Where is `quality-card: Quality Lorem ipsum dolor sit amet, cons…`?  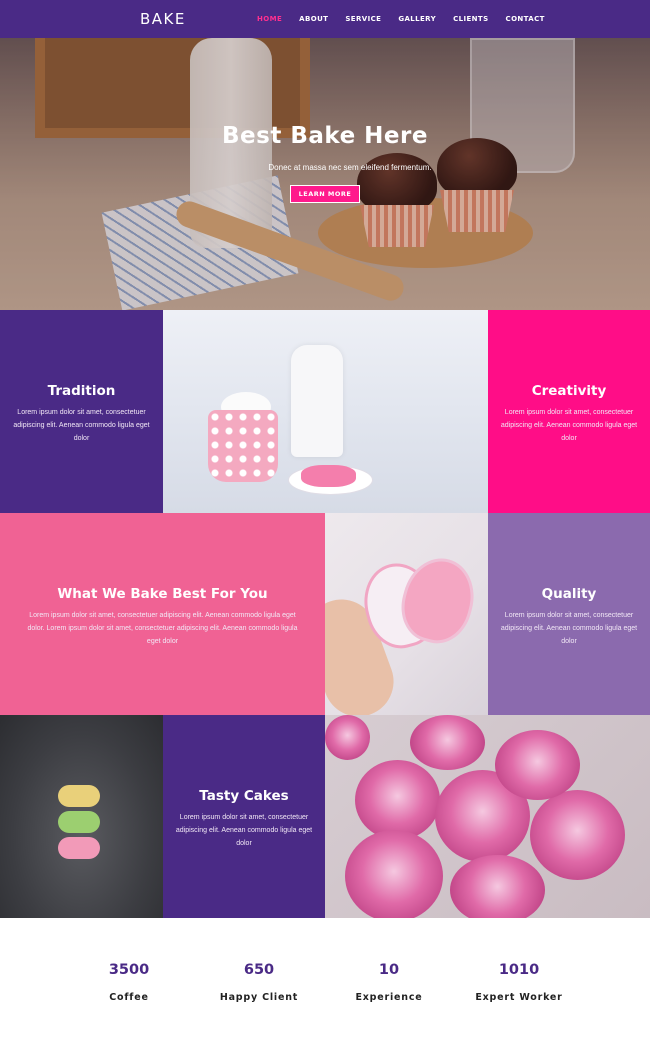
quality-card: Quality Lorem ipsum dolor sit amet, cons… is located at coordinates (569, 614).